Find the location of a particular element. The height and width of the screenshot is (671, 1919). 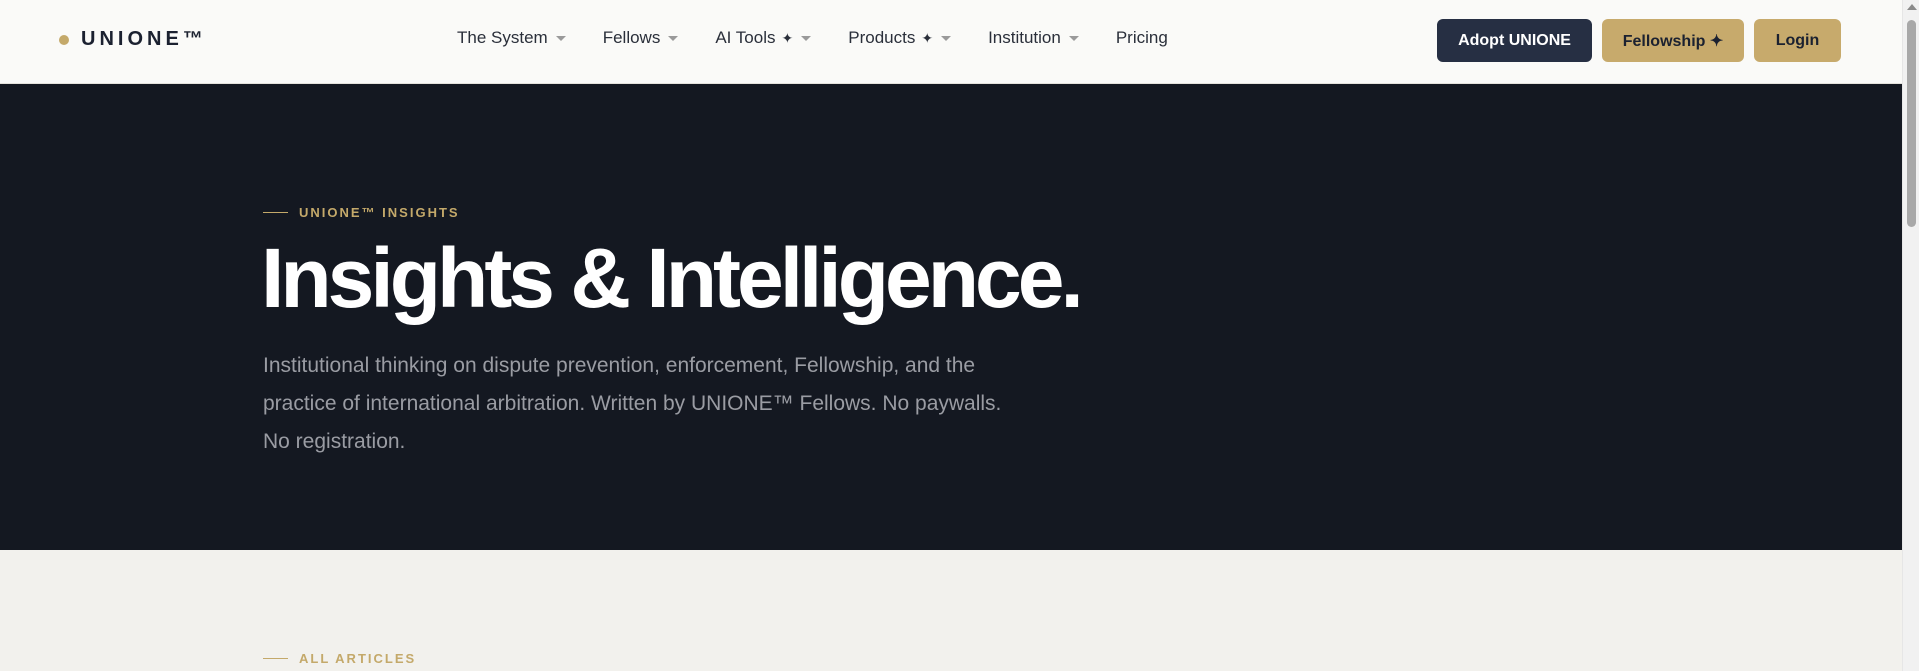

adopt-unione-button: Adopt UNIONE is located at coordinates (1514, 40).